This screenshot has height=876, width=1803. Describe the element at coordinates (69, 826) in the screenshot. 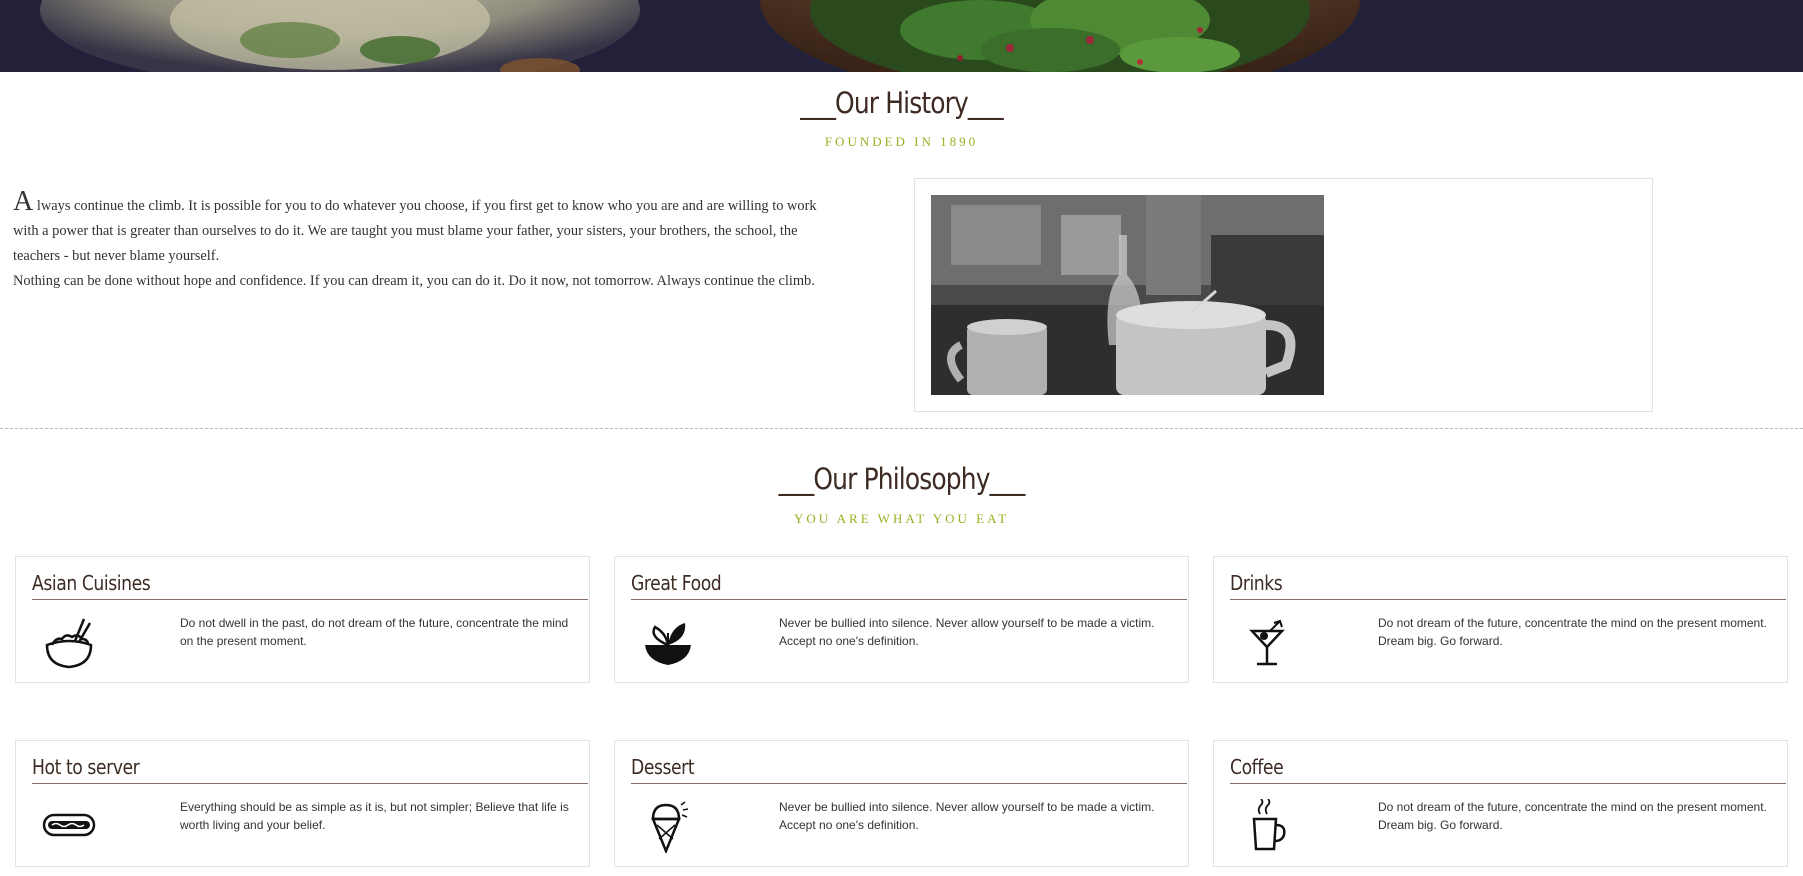

I see `hotdog-icon` at that location.